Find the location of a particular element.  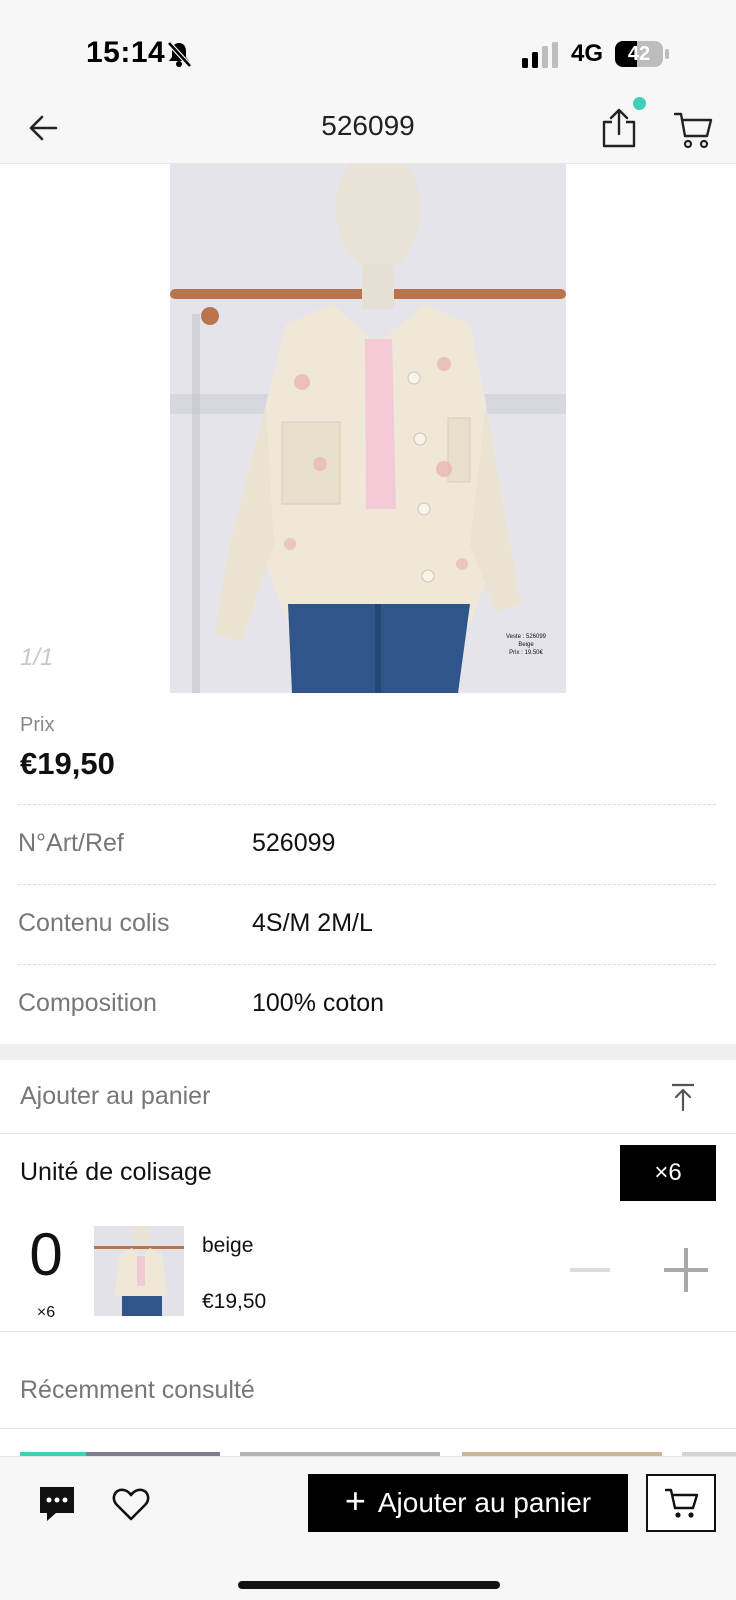

price-label: Prix is located at coordinates (37, 725).